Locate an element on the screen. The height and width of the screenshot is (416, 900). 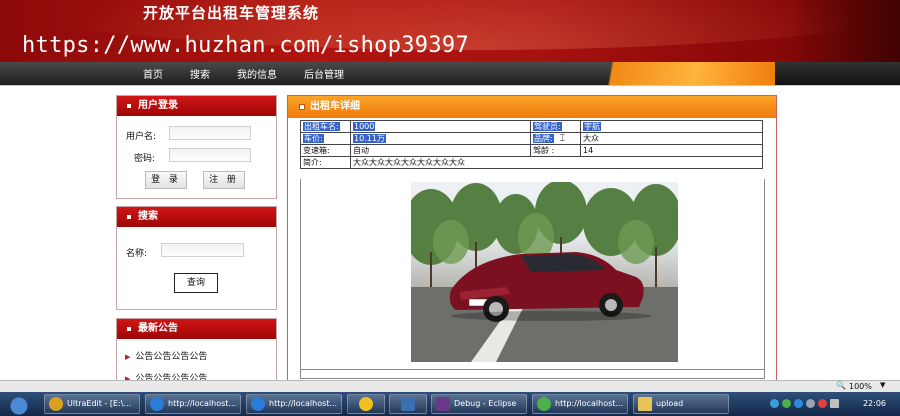
table-cell-value: 14 is located at coordinates (671, 150).